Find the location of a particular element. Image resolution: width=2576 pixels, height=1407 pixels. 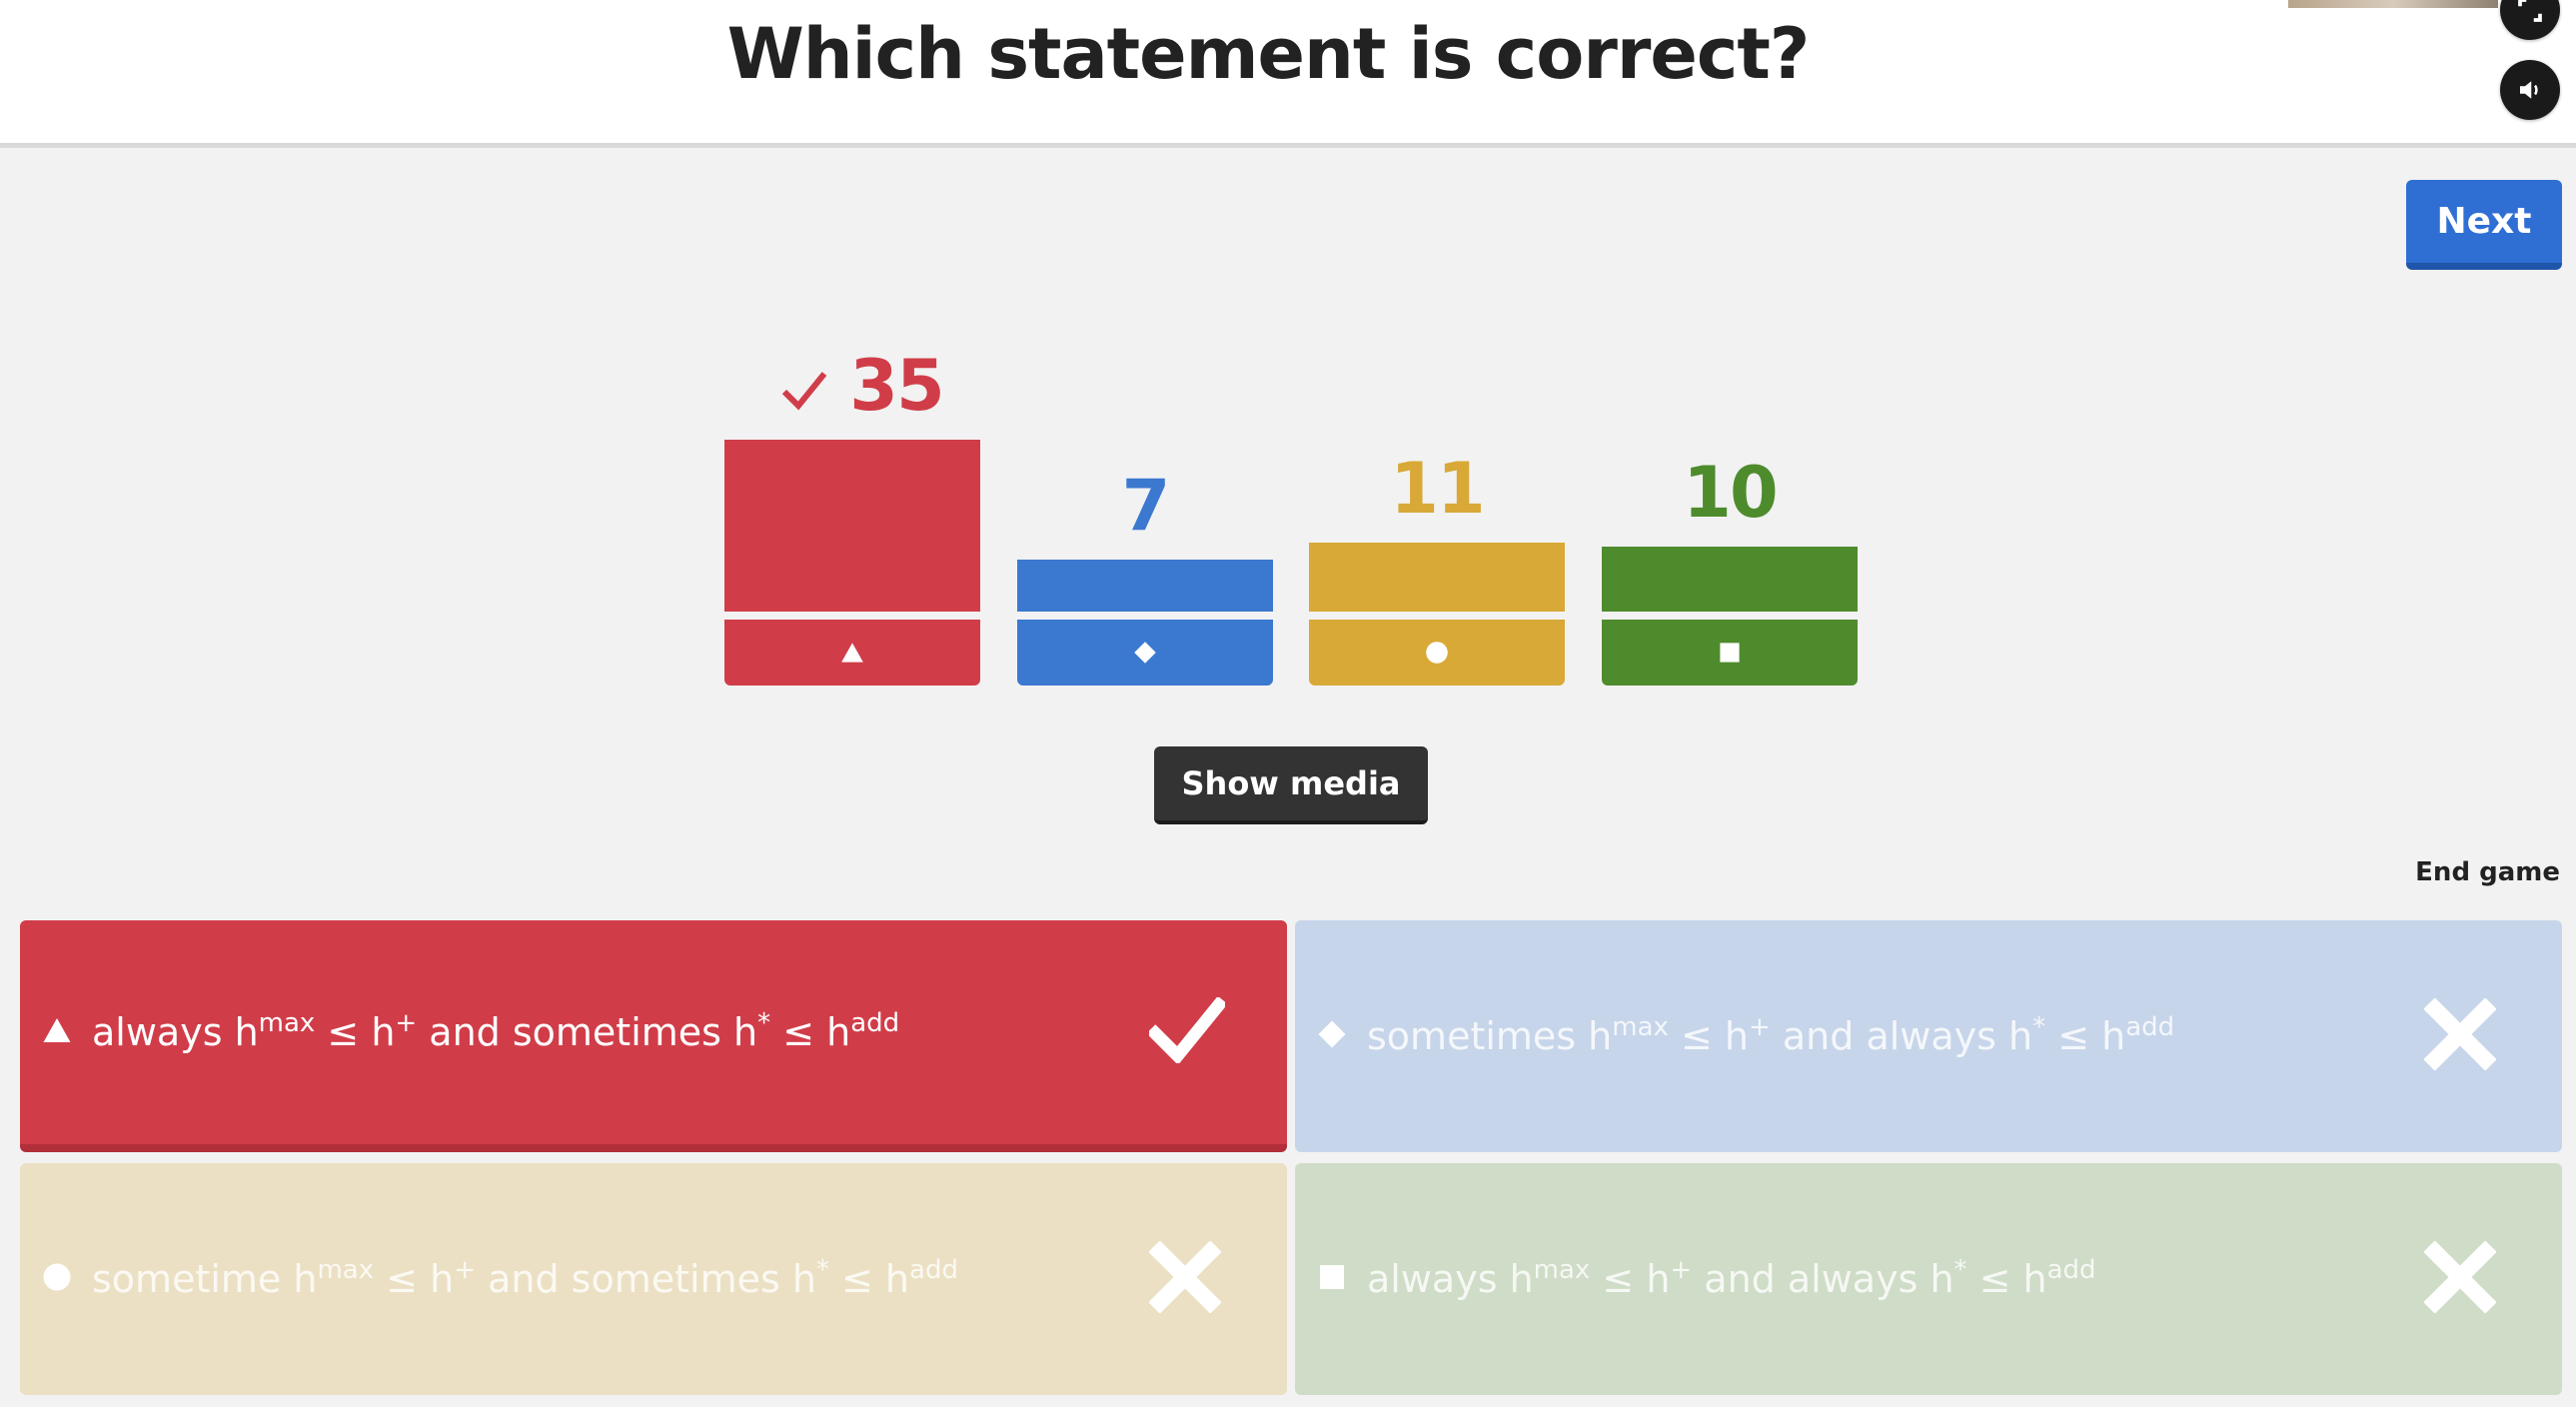

answer-option-square: always hmax ≤ h+ and always h* ≤ hadd is located at coordinates (1928, 1279).